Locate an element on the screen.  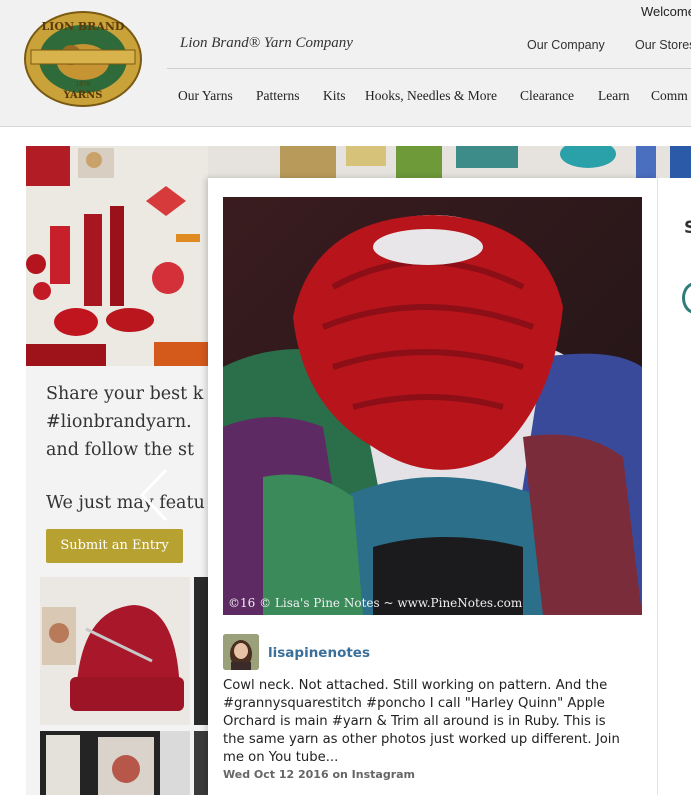
our-stores-link: Our Stores is located at coordinates (663, 45).